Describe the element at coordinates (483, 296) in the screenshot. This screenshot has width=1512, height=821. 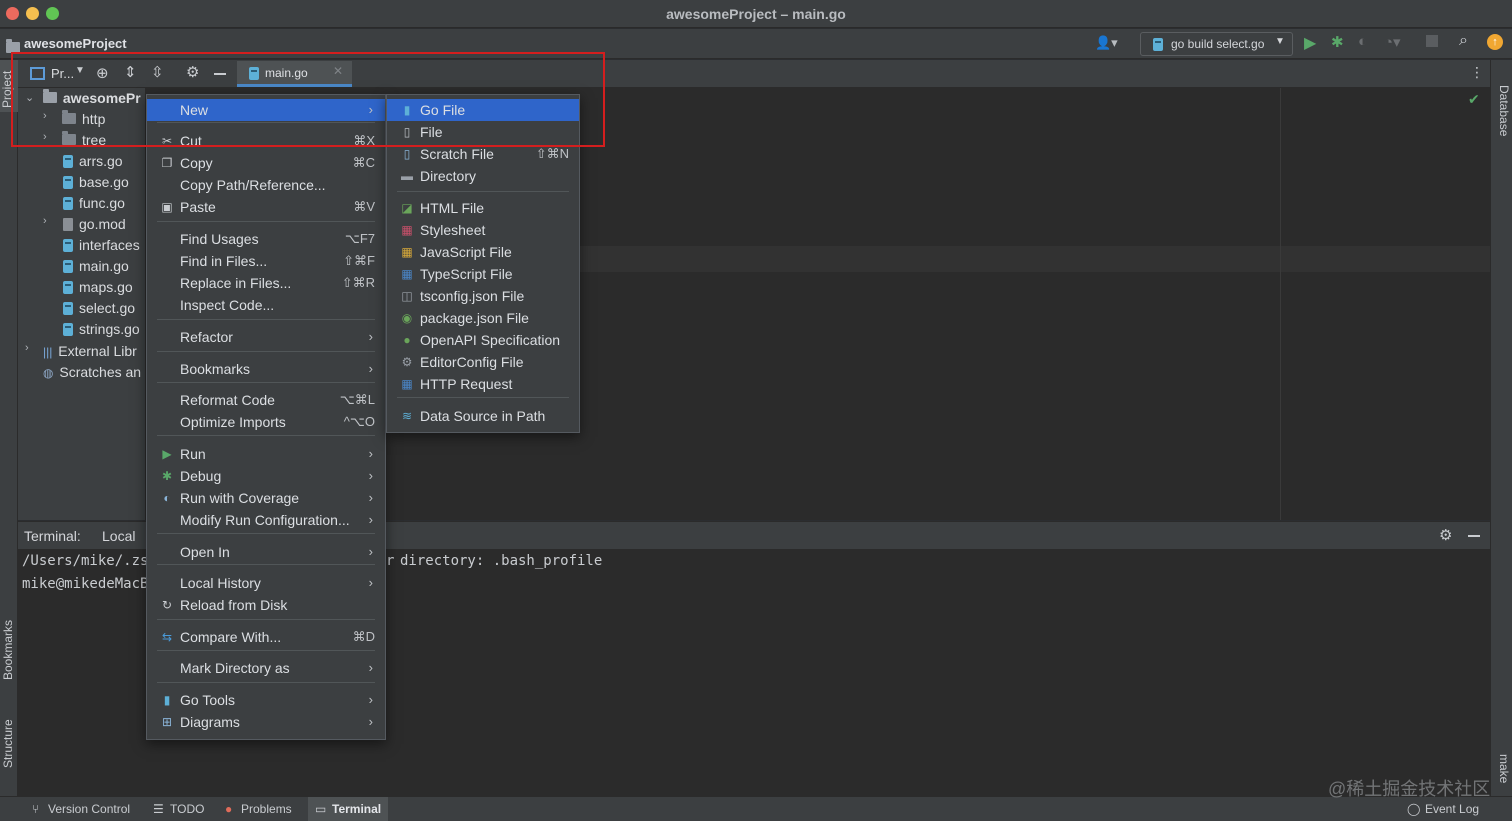
I see `new-tsconfig-json-file: ◫ tsconfig.json File` at that location.